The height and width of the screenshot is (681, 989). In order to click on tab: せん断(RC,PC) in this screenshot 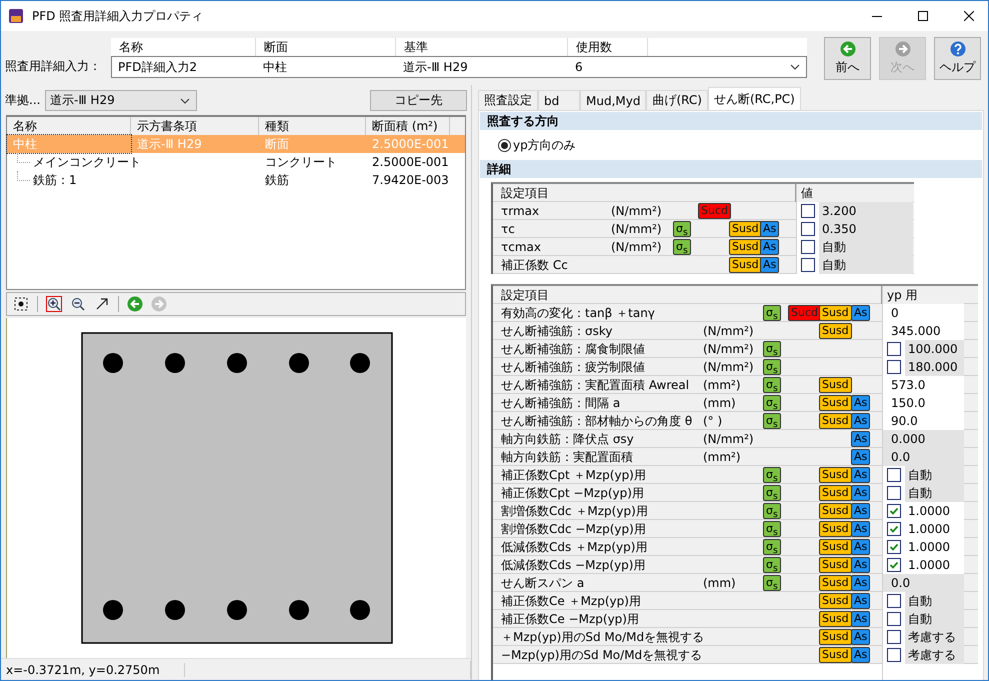, I will do `click(754, 98)`.